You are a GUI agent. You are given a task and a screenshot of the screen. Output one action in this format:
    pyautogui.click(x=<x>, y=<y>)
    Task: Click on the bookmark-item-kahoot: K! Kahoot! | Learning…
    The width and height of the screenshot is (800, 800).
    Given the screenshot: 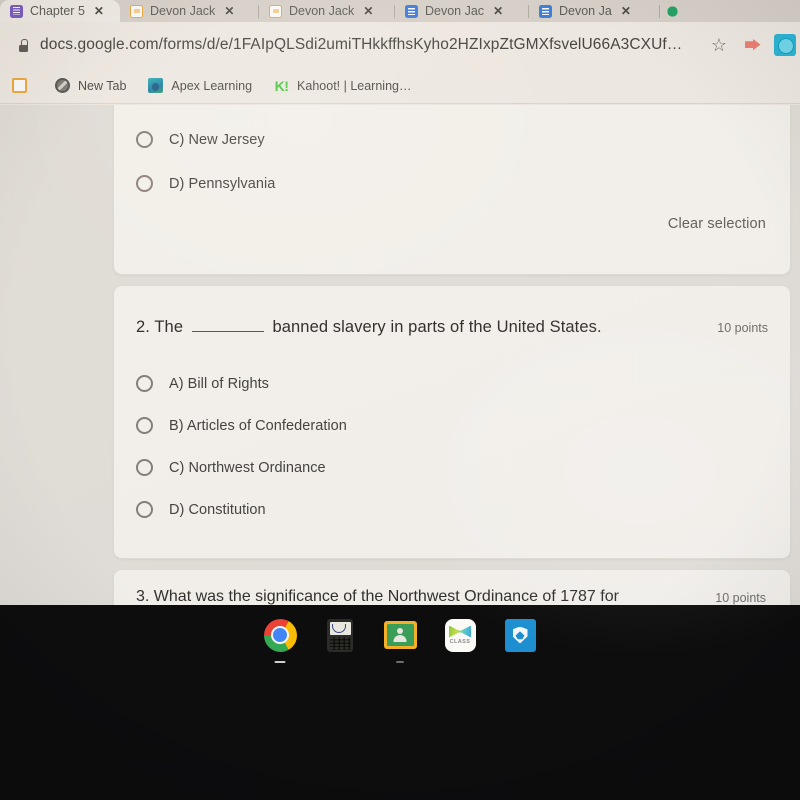 What is the action you would take?
    pyautogui.click(x=343, y=85)
    